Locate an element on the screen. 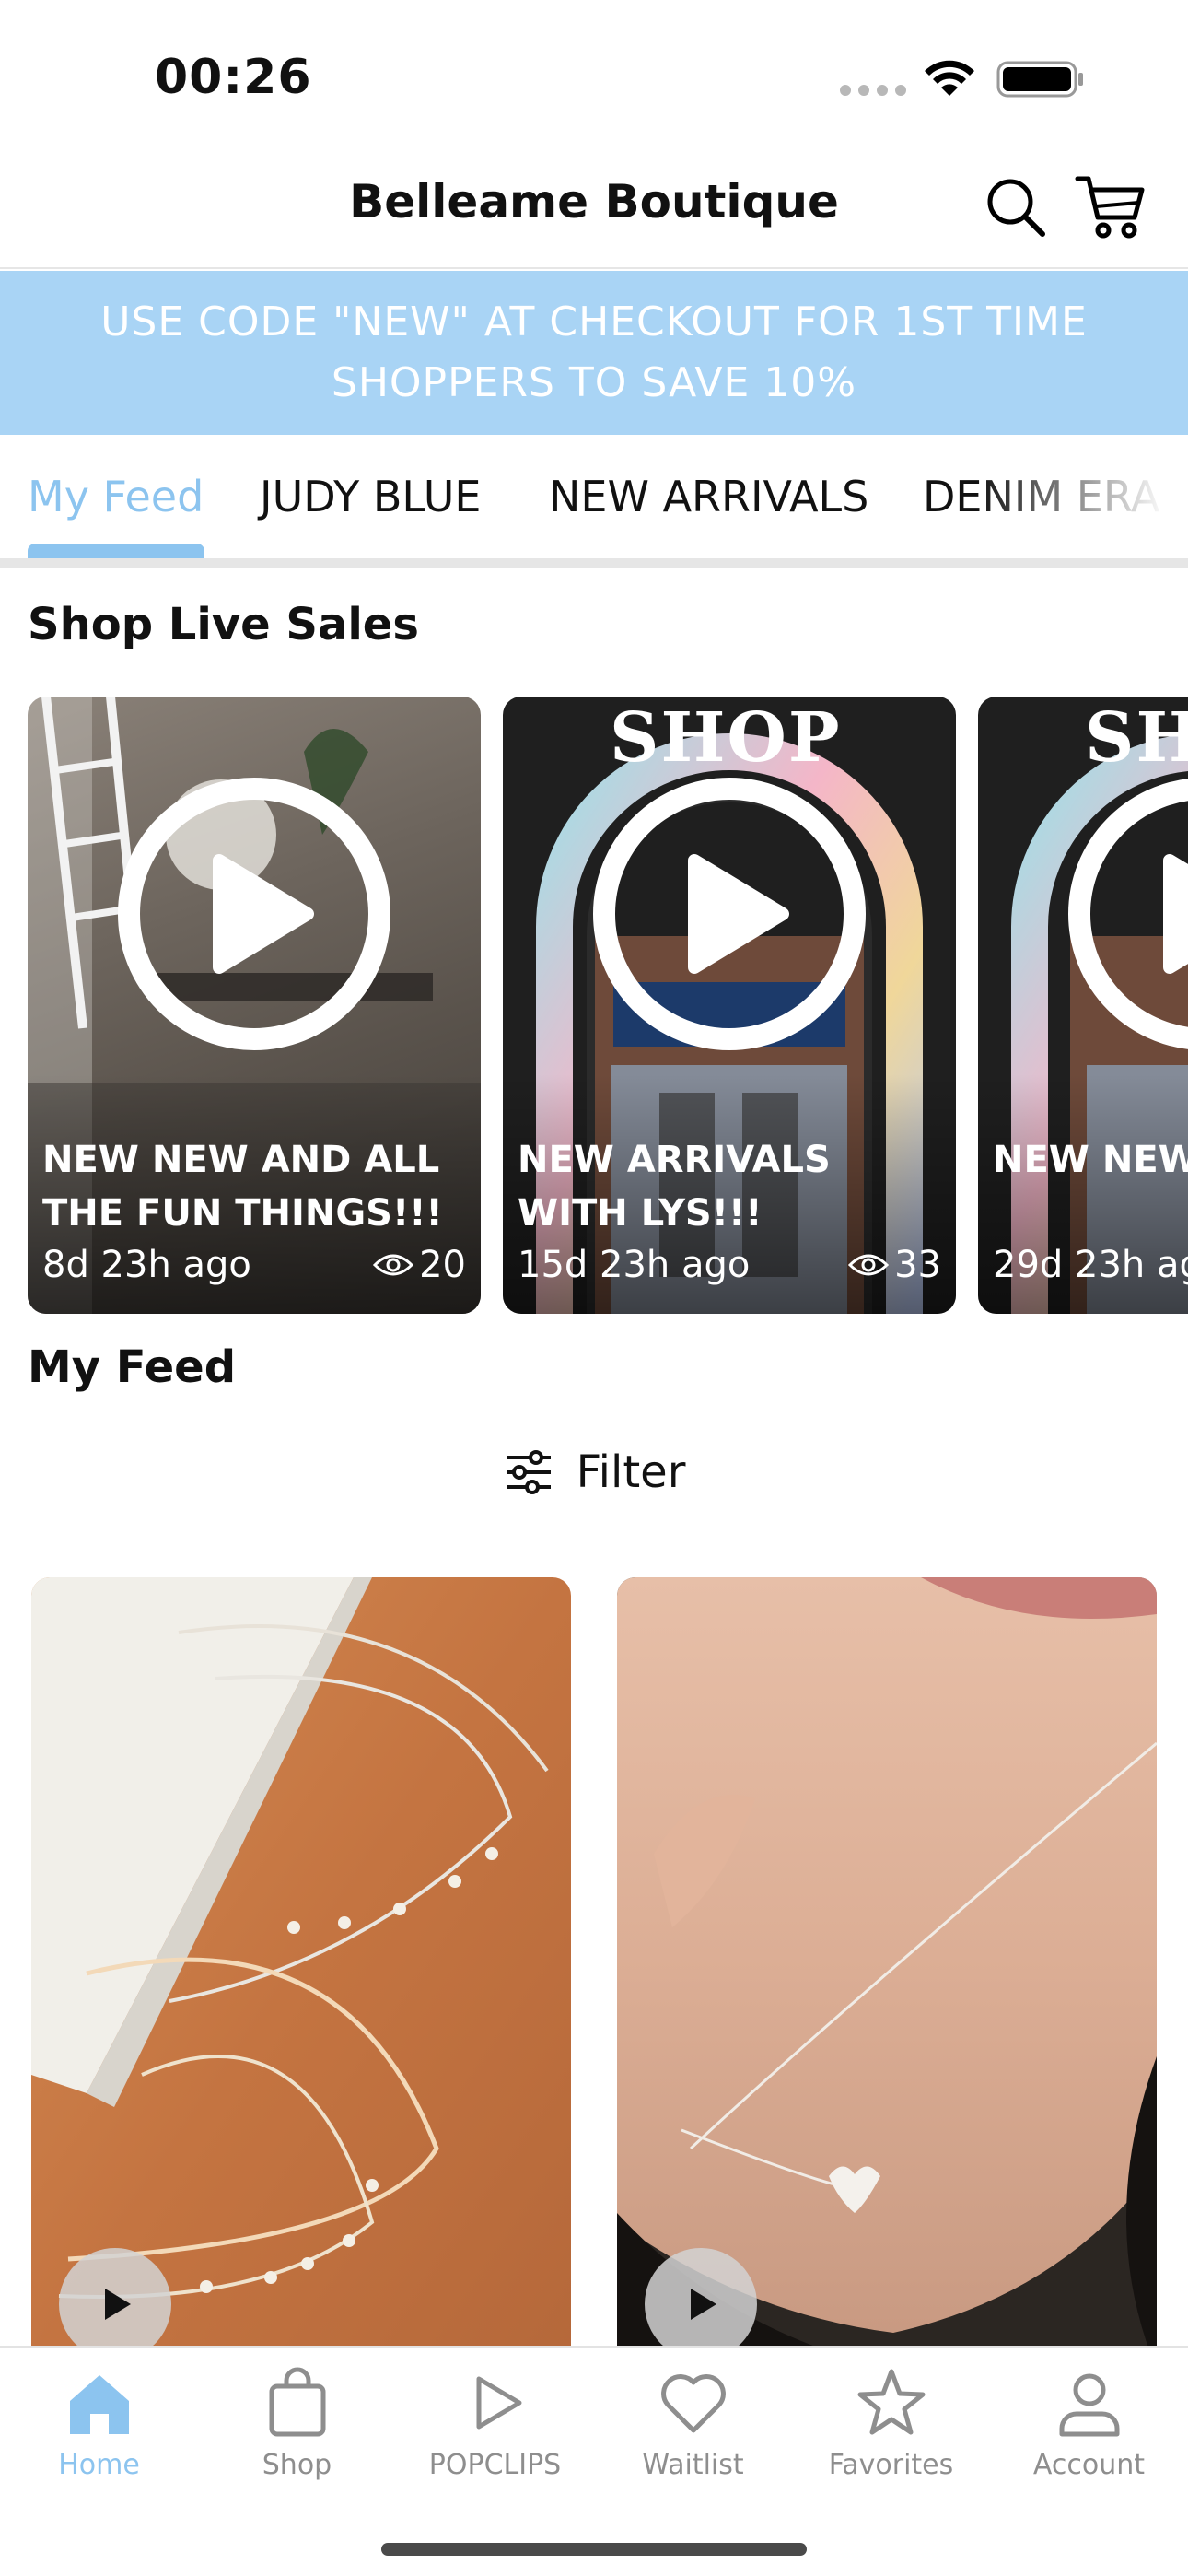 The image size is (1188, 2576). search-icon is located at coordinates (1016, 207).